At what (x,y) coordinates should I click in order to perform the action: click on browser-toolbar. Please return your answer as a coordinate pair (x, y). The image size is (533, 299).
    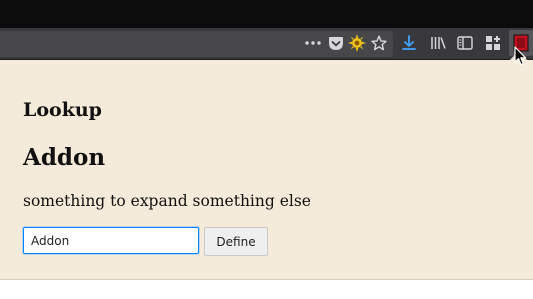
    Looking at the image, I should click on (266, 44).